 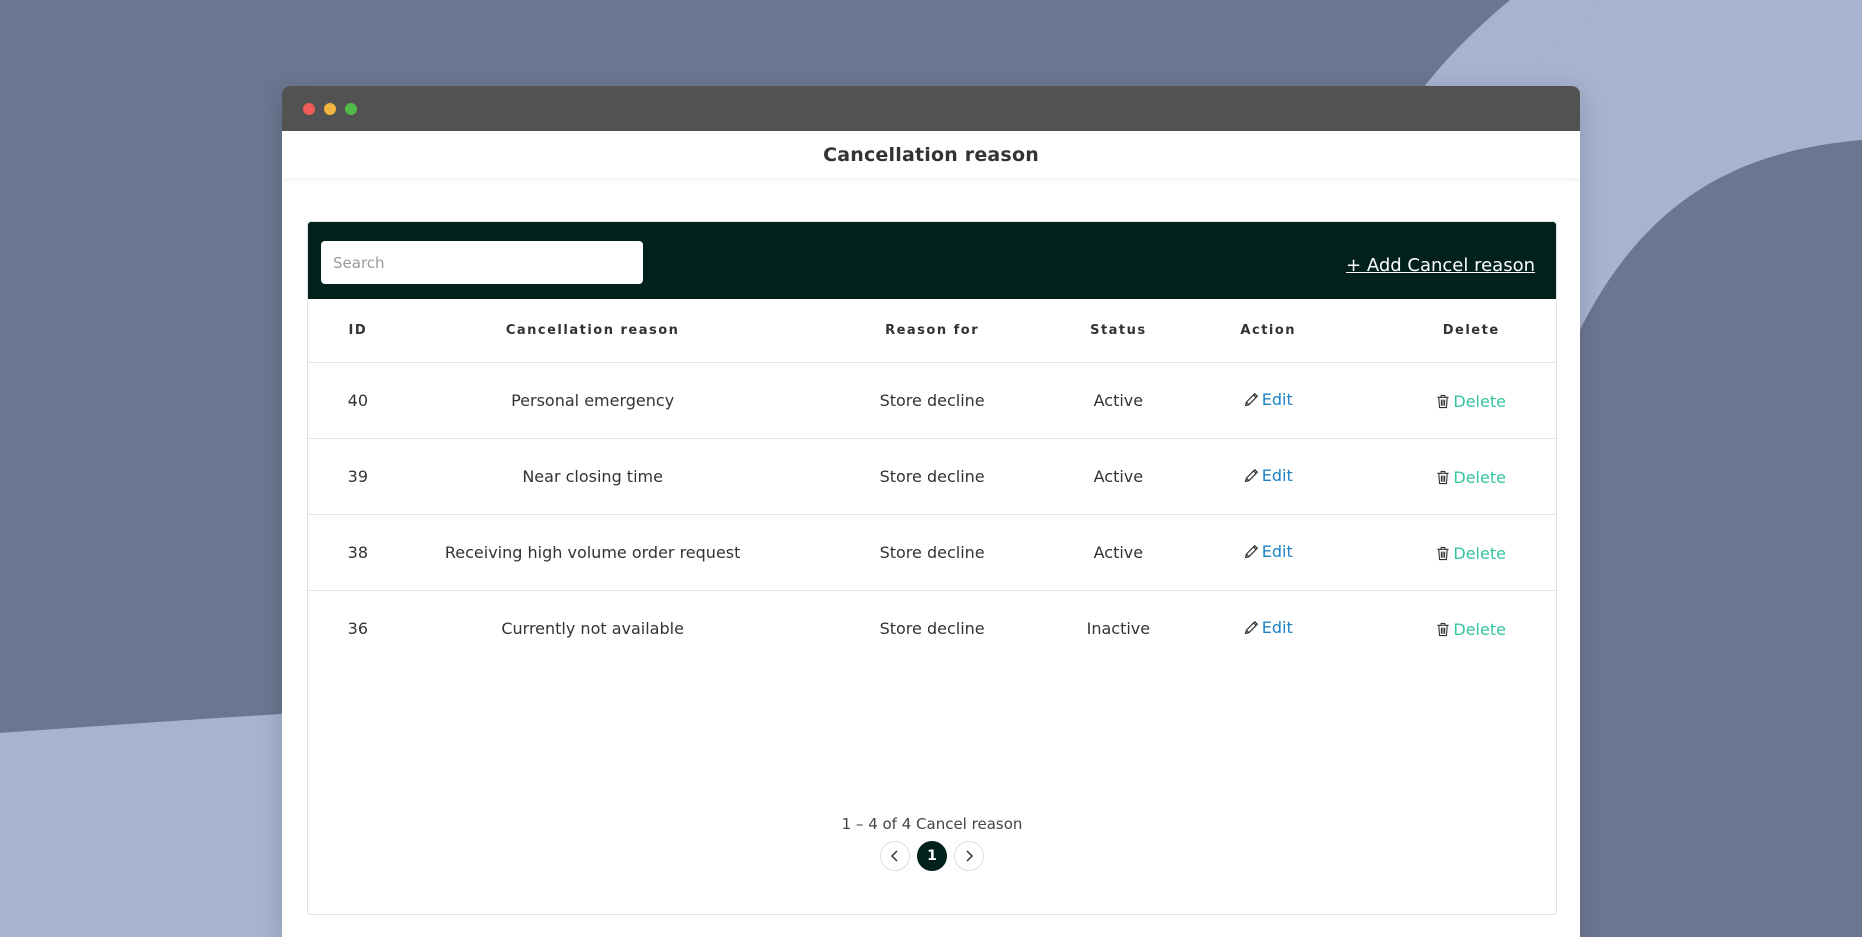 What do you see at coordinates (358, 552) in the screenshot?
I see `cell-id: 38` at bounding box center [358, 552].